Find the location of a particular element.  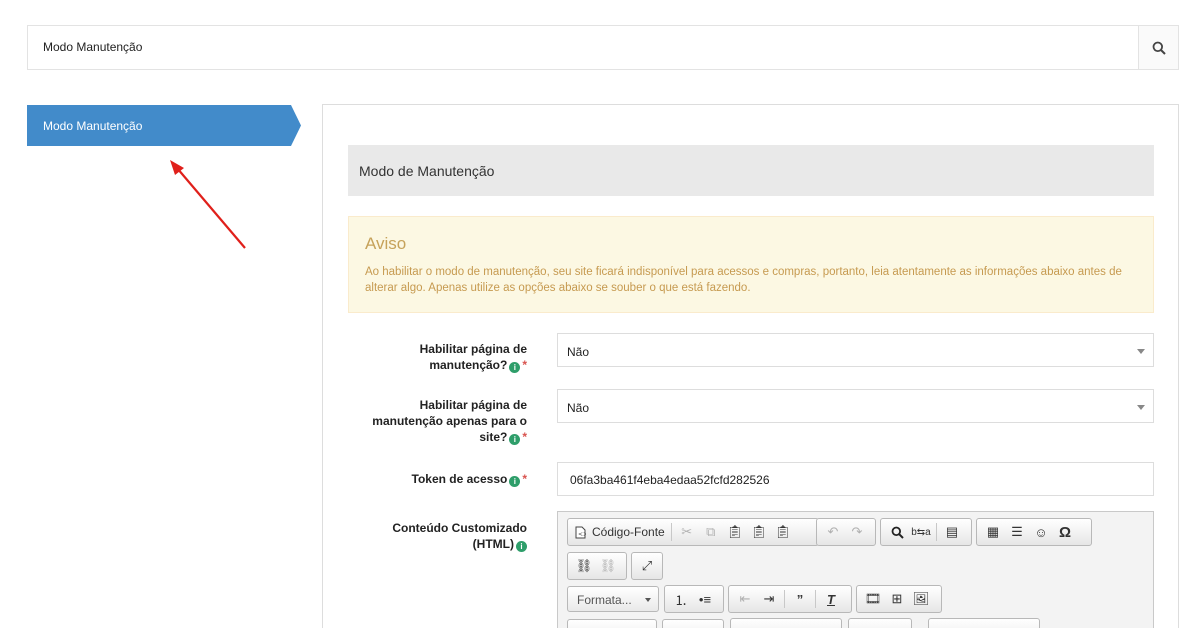

maximize-icon: ⤢ is located at coordinates (647, 566).